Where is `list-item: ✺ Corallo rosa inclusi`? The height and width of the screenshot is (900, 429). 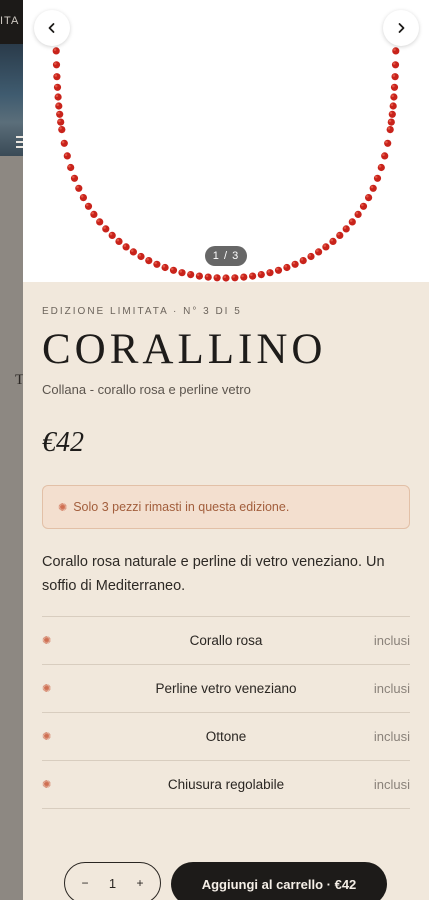 list-item: ✺ Corallo rosa inclusi is located at coordinates (226, 641).